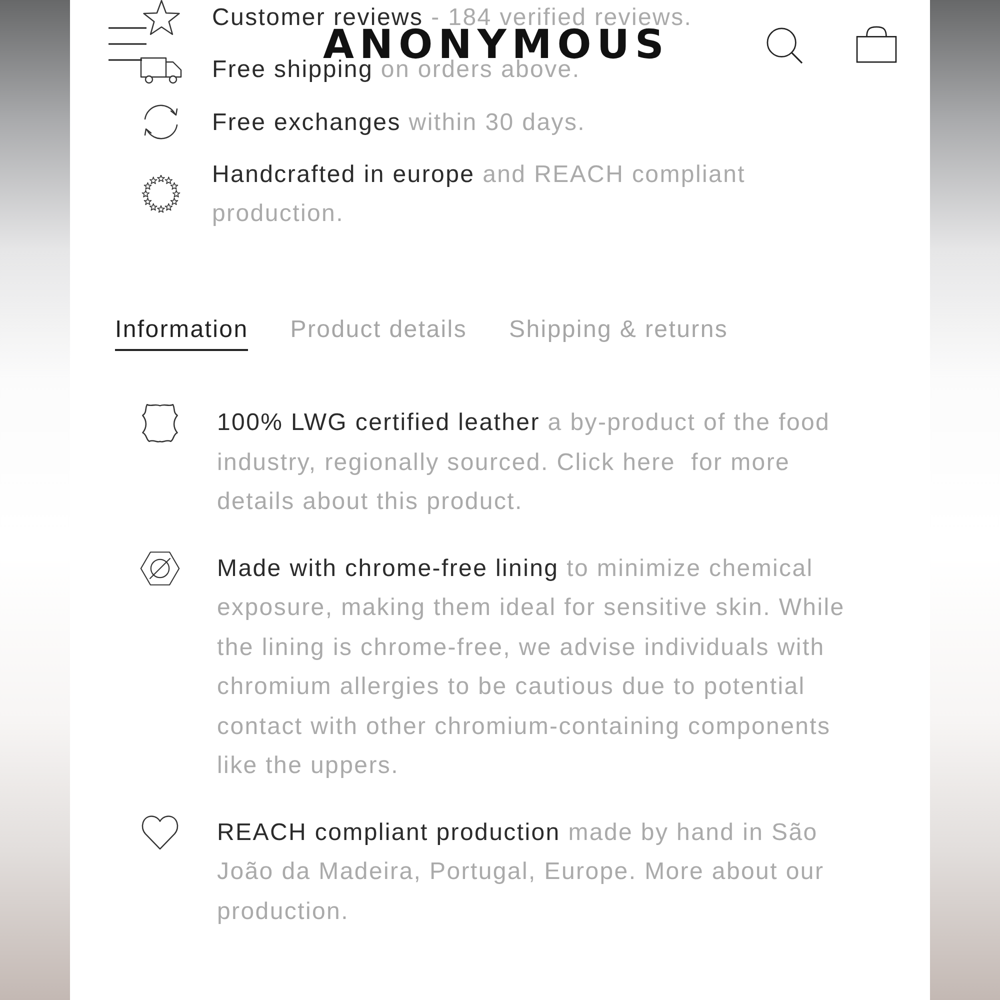 The width and height of the screenshot is (1000, 1000). What do you see at coordinates (181, 333) in the screenshot?
I see `tab: Information` at bounding box center [181, 333].